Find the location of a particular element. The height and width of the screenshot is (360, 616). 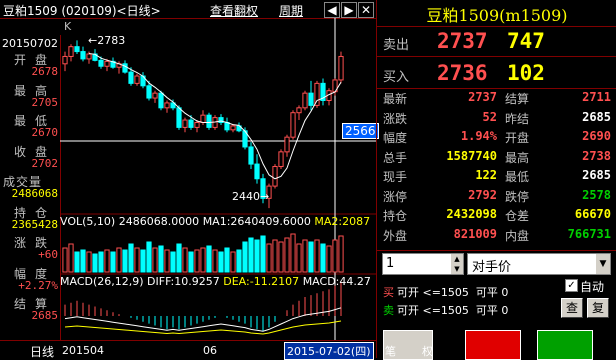

quote-stat-value: 2738 is located at coordinates (596, 155).